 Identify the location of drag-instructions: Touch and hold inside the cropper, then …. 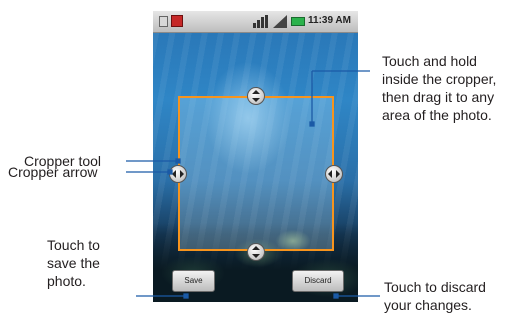
(439, 88).